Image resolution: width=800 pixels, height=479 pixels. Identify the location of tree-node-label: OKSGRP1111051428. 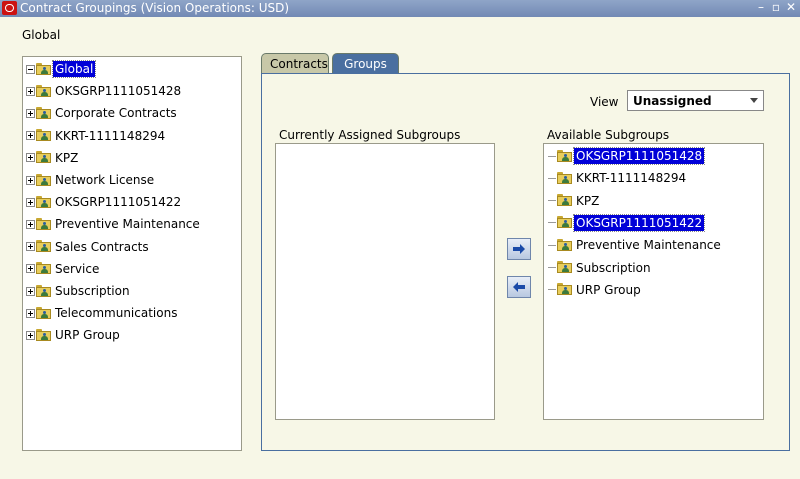
(118, 91).